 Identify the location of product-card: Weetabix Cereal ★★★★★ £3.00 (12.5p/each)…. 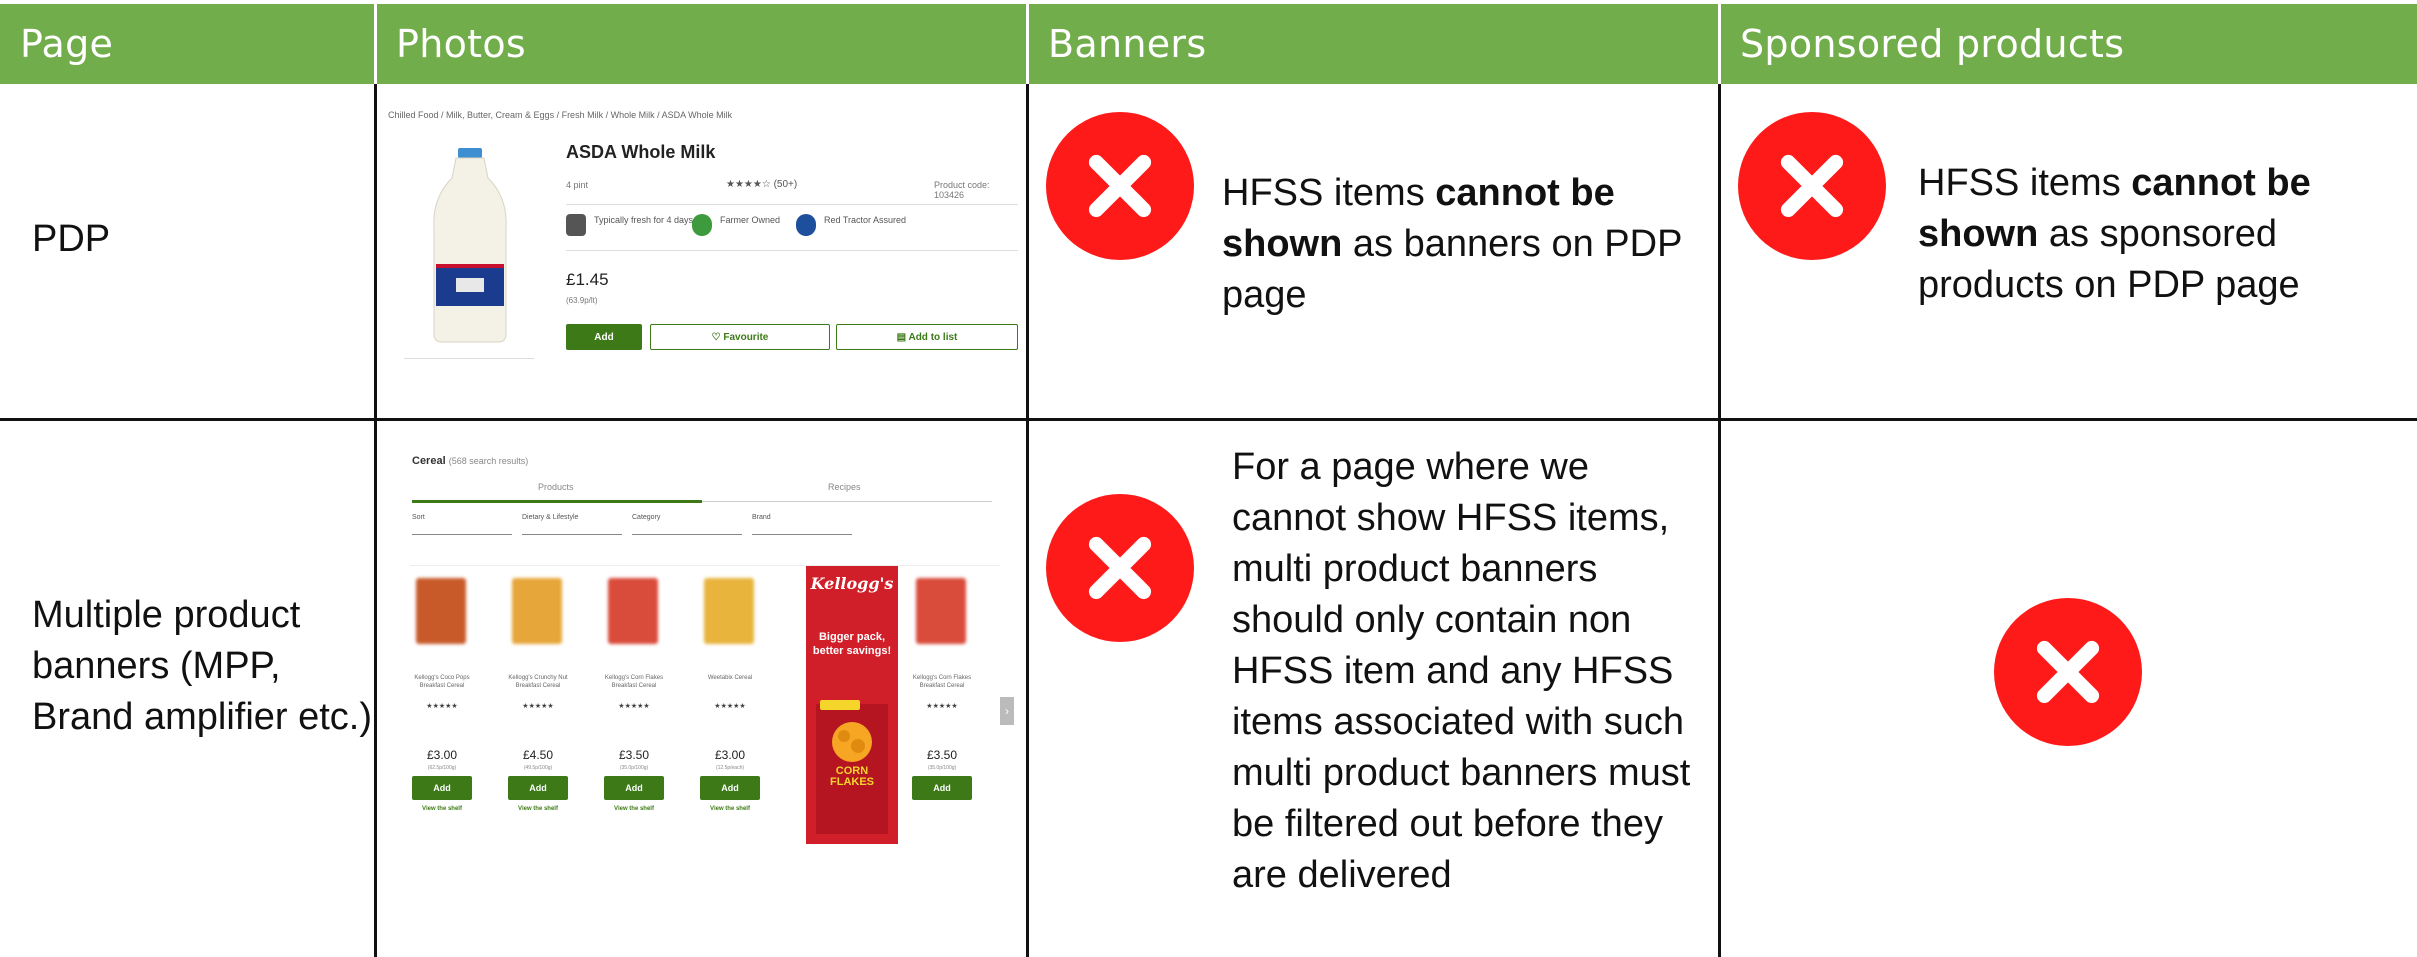
(730, 711).